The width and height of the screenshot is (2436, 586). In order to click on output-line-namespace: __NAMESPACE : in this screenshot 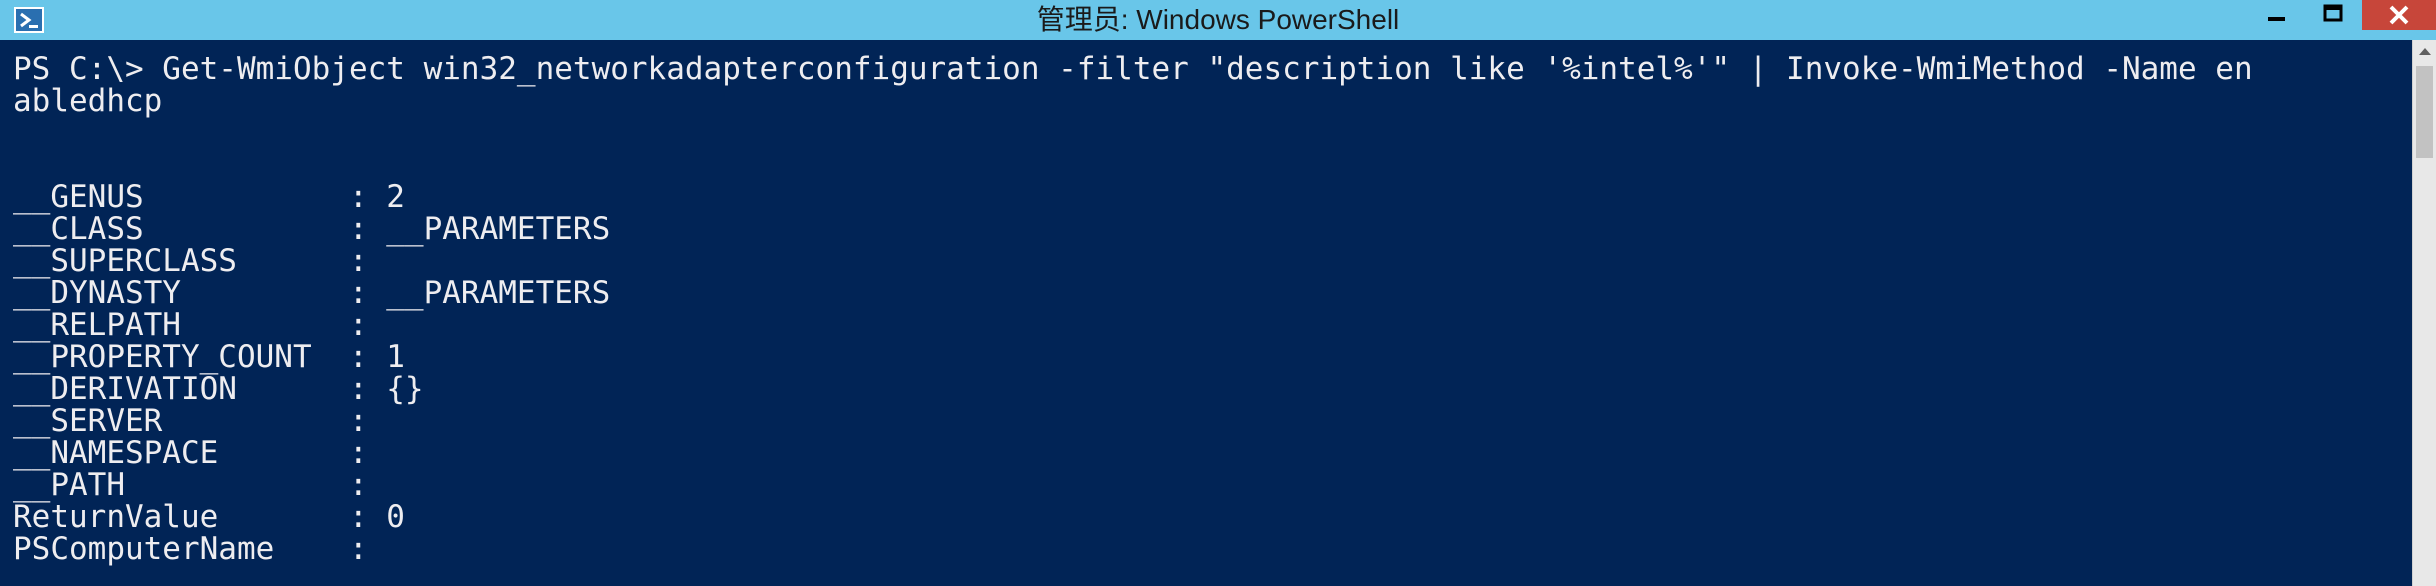, I will do `click(190, 453)`.